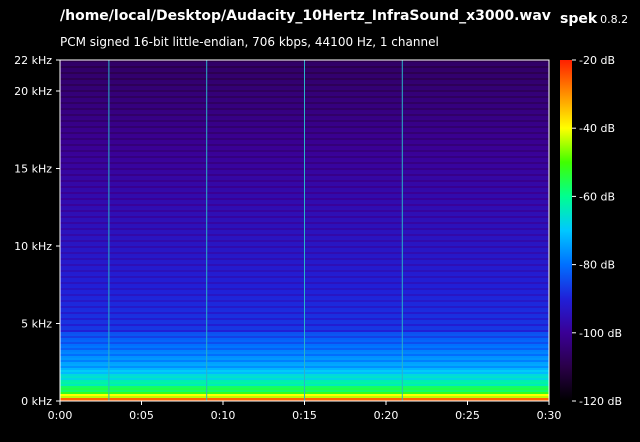  What do you see at coordinates (36, 401) in the screenshot?
I see `y-tick-label: 0 kHz` at bounding box center [36, 401].